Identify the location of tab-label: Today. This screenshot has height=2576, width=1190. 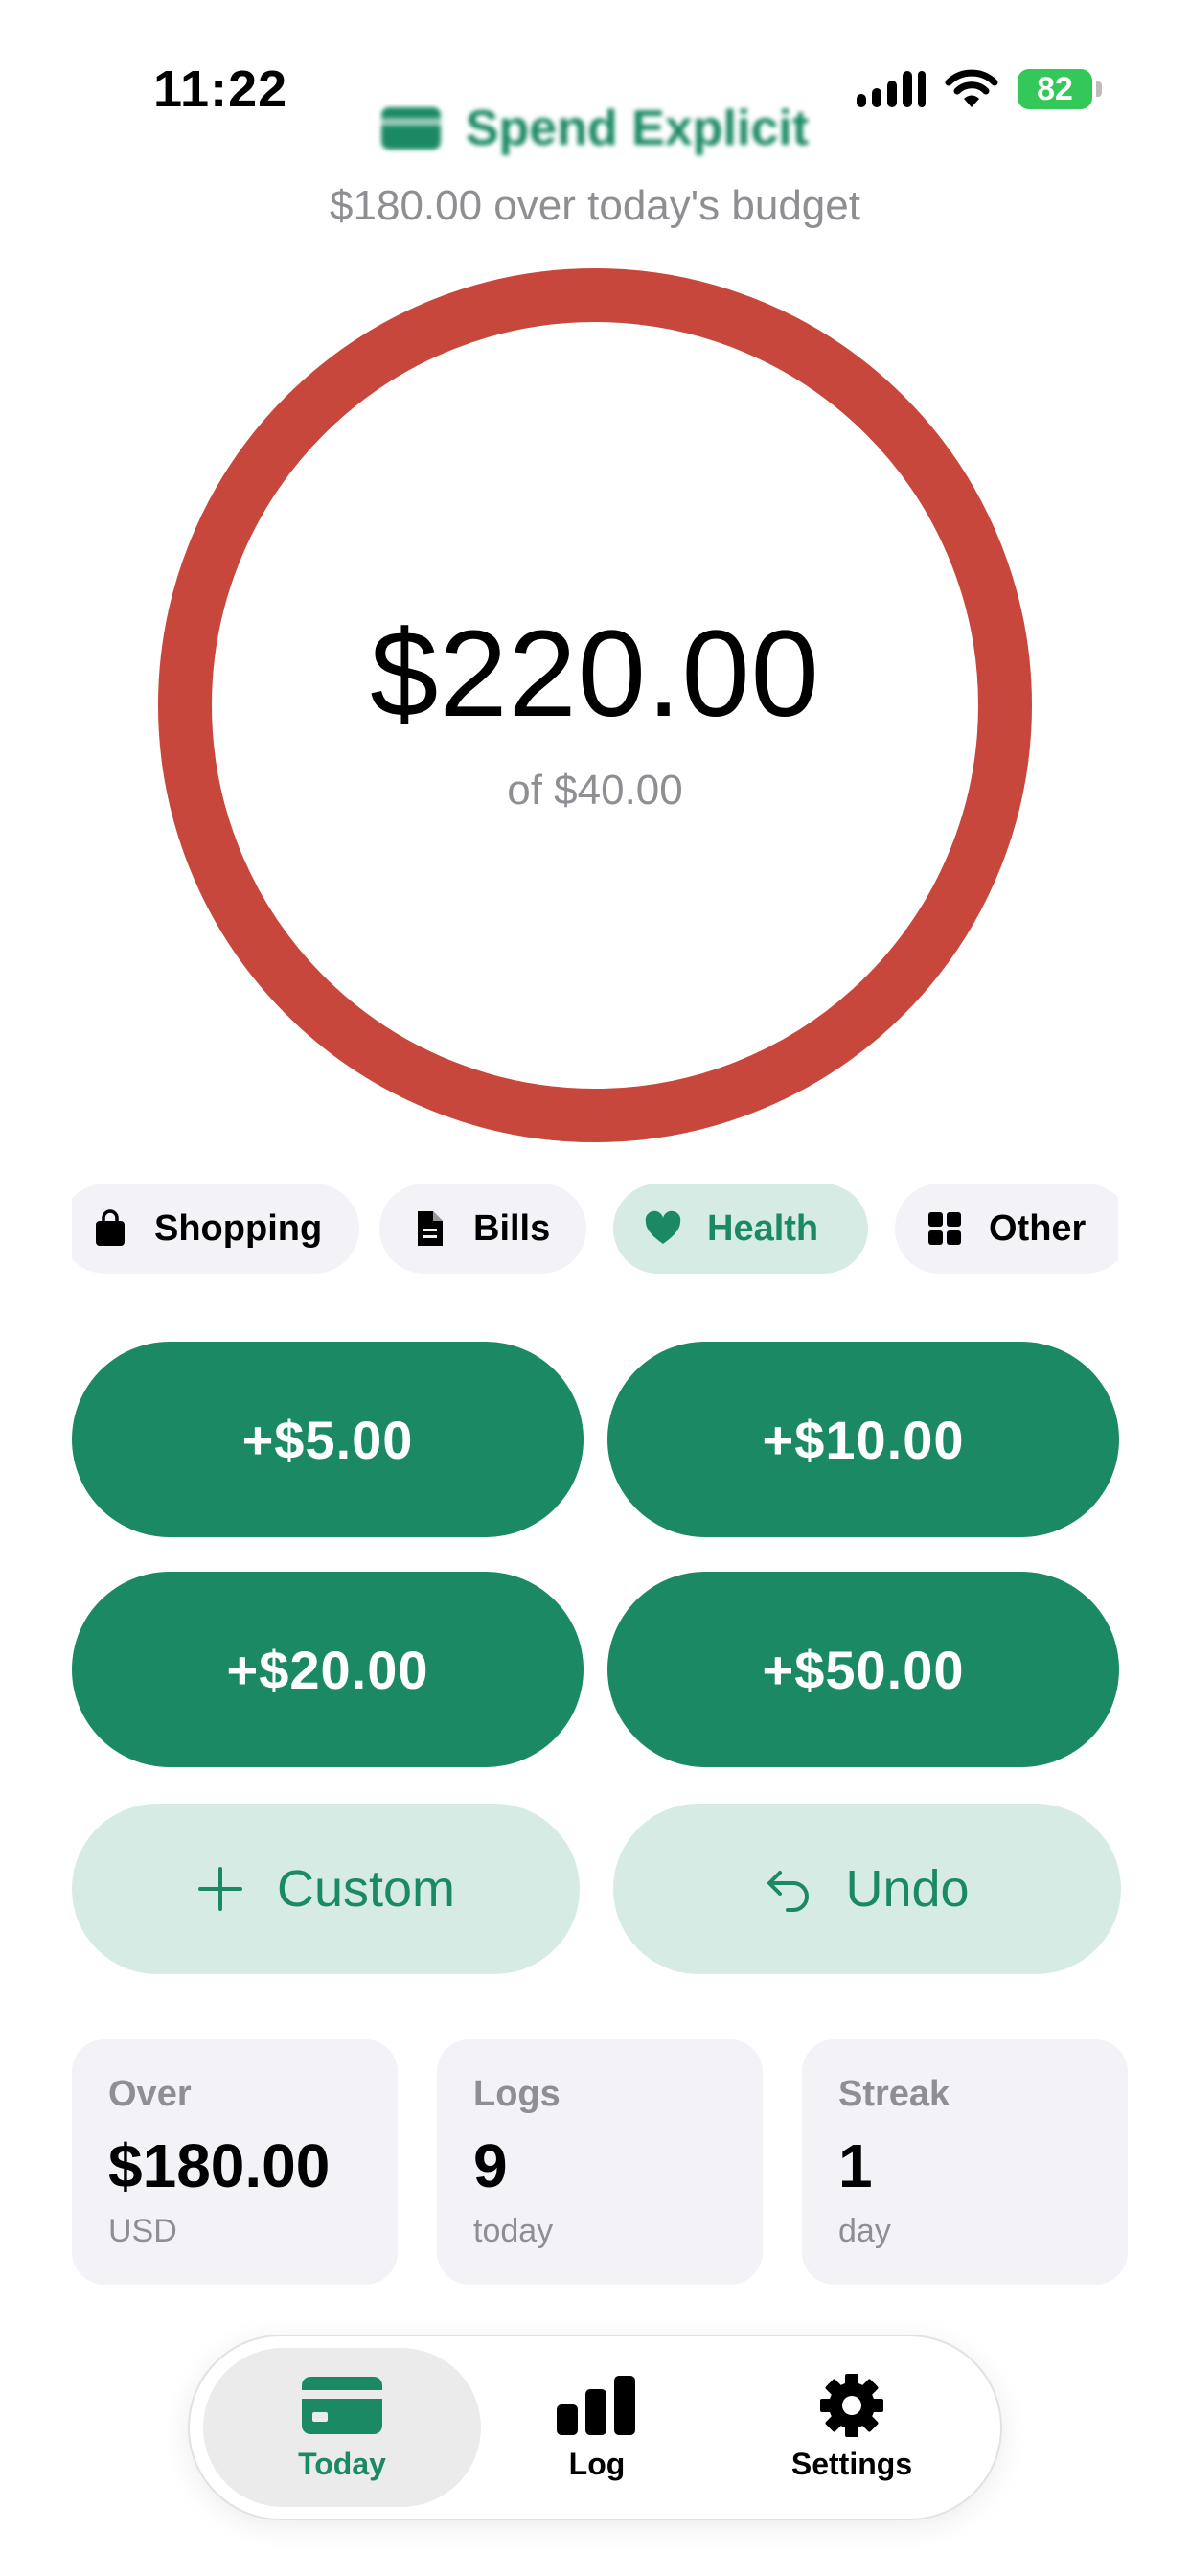
(342, 2463).